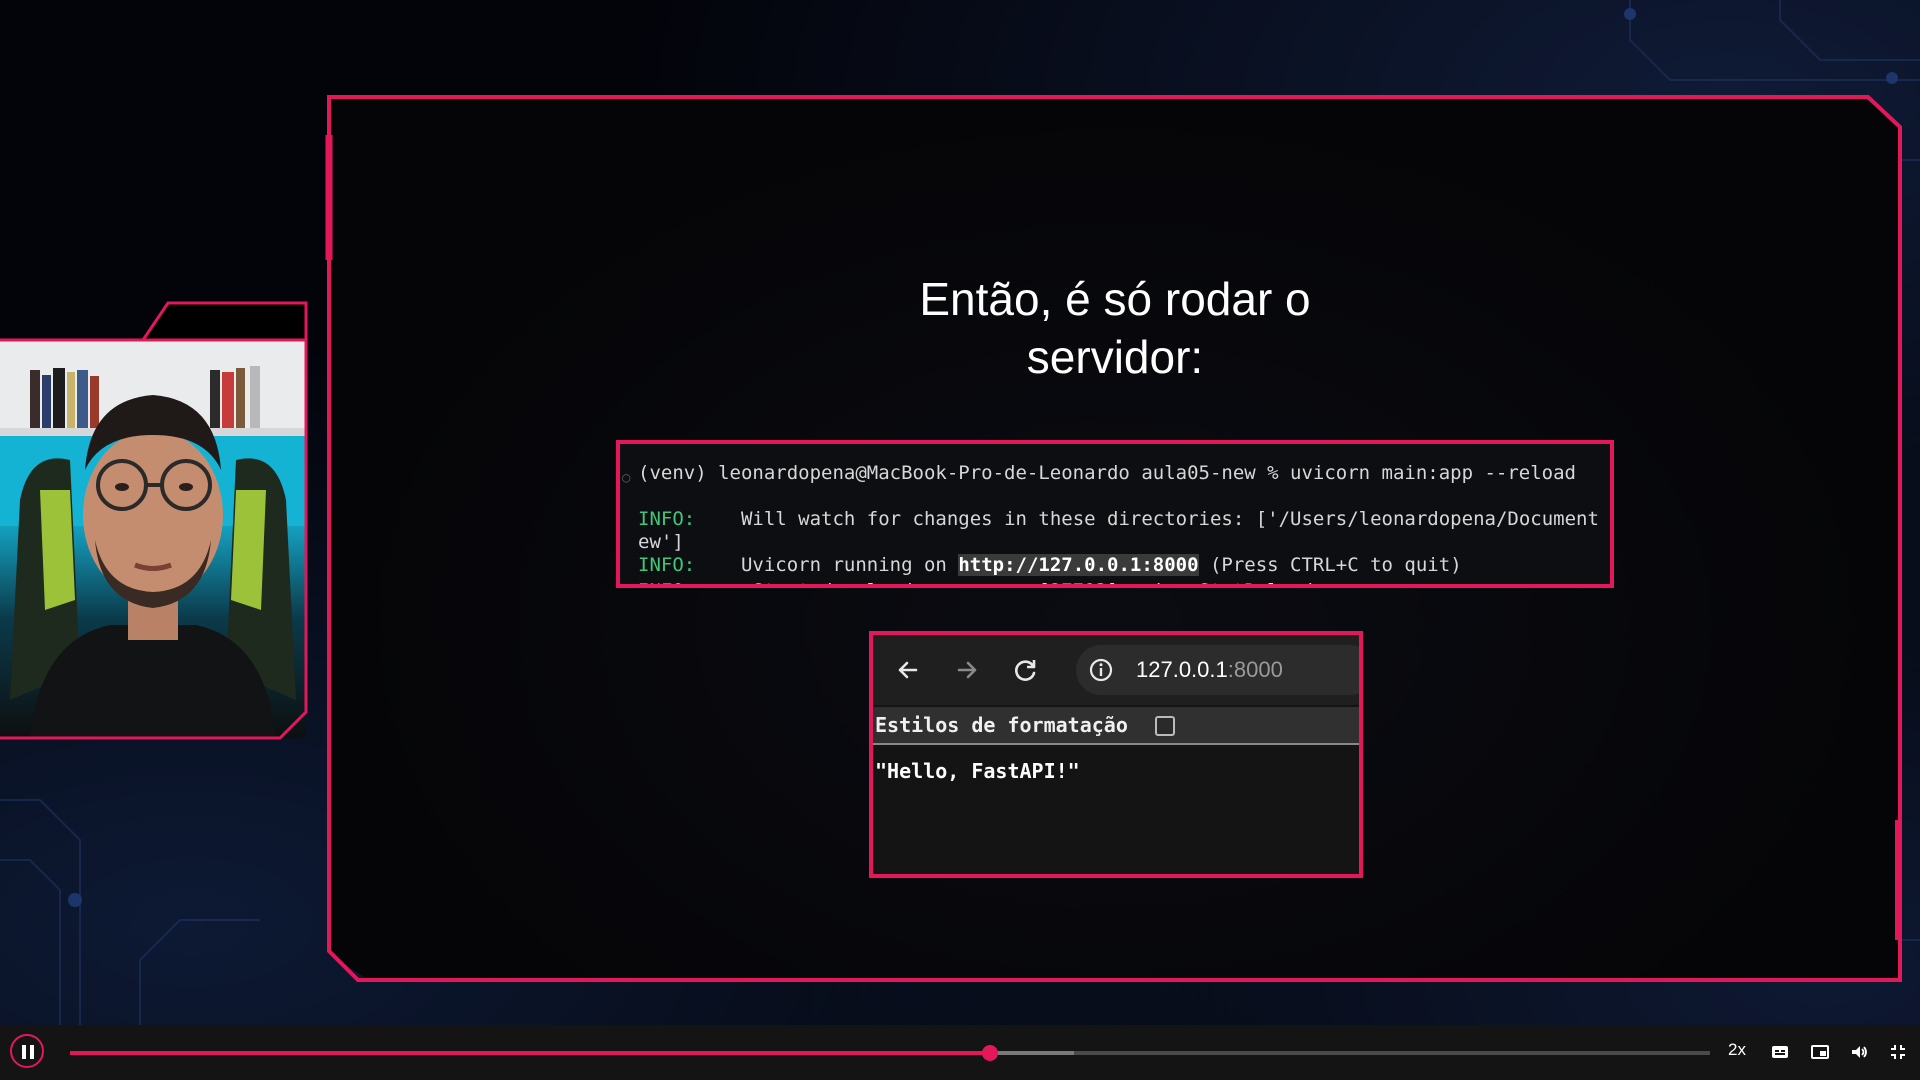 Image resolution: width=1920 pixels, height=1080 pixels. I want to click on reload-icon, so click(1025, 670).